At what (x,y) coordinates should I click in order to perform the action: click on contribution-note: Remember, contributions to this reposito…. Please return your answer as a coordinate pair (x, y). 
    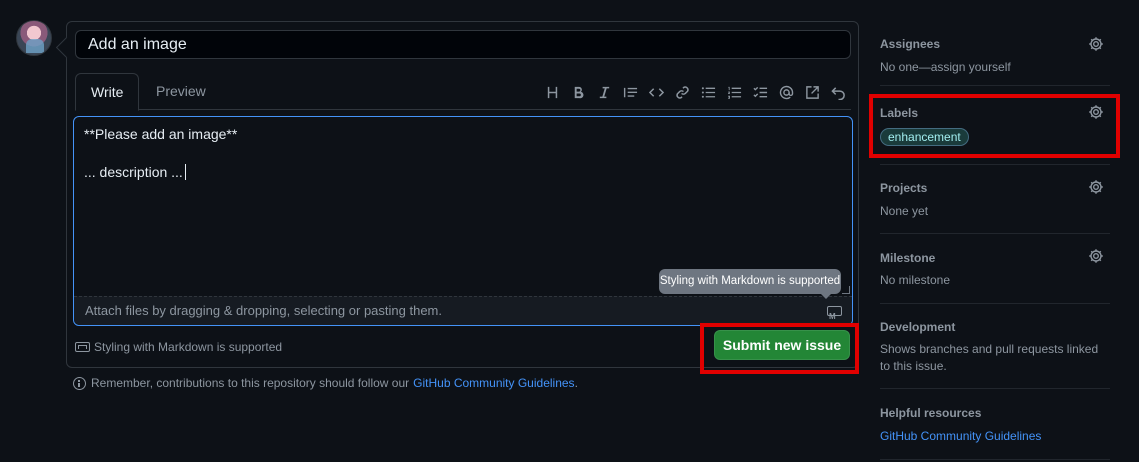
    Looking at the image, I should click on (325, 383).